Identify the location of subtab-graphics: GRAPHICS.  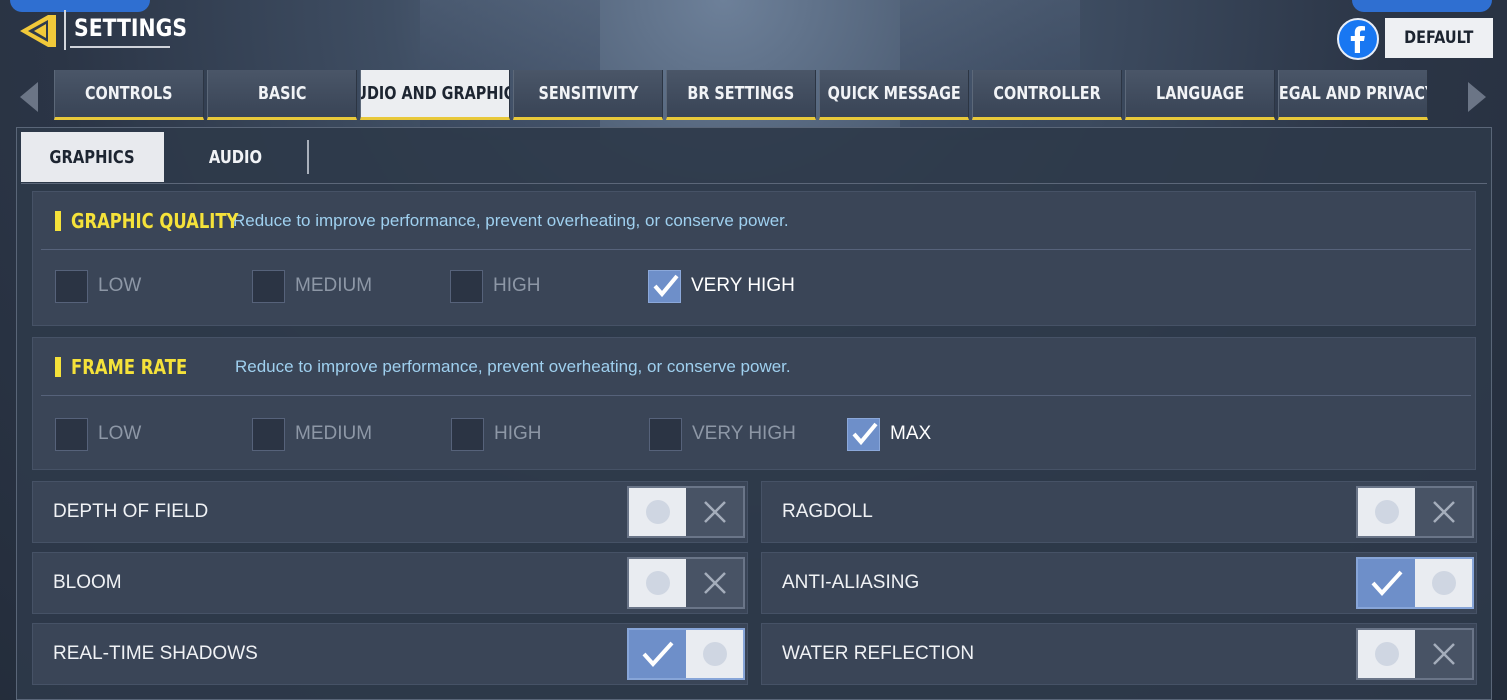
(92, 157).